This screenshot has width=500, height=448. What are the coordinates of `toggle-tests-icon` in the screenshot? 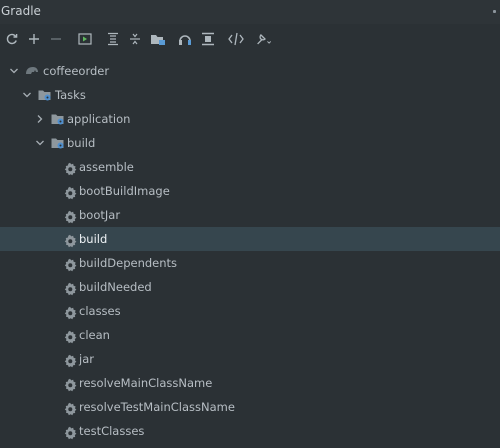 It's located at (208, 39).